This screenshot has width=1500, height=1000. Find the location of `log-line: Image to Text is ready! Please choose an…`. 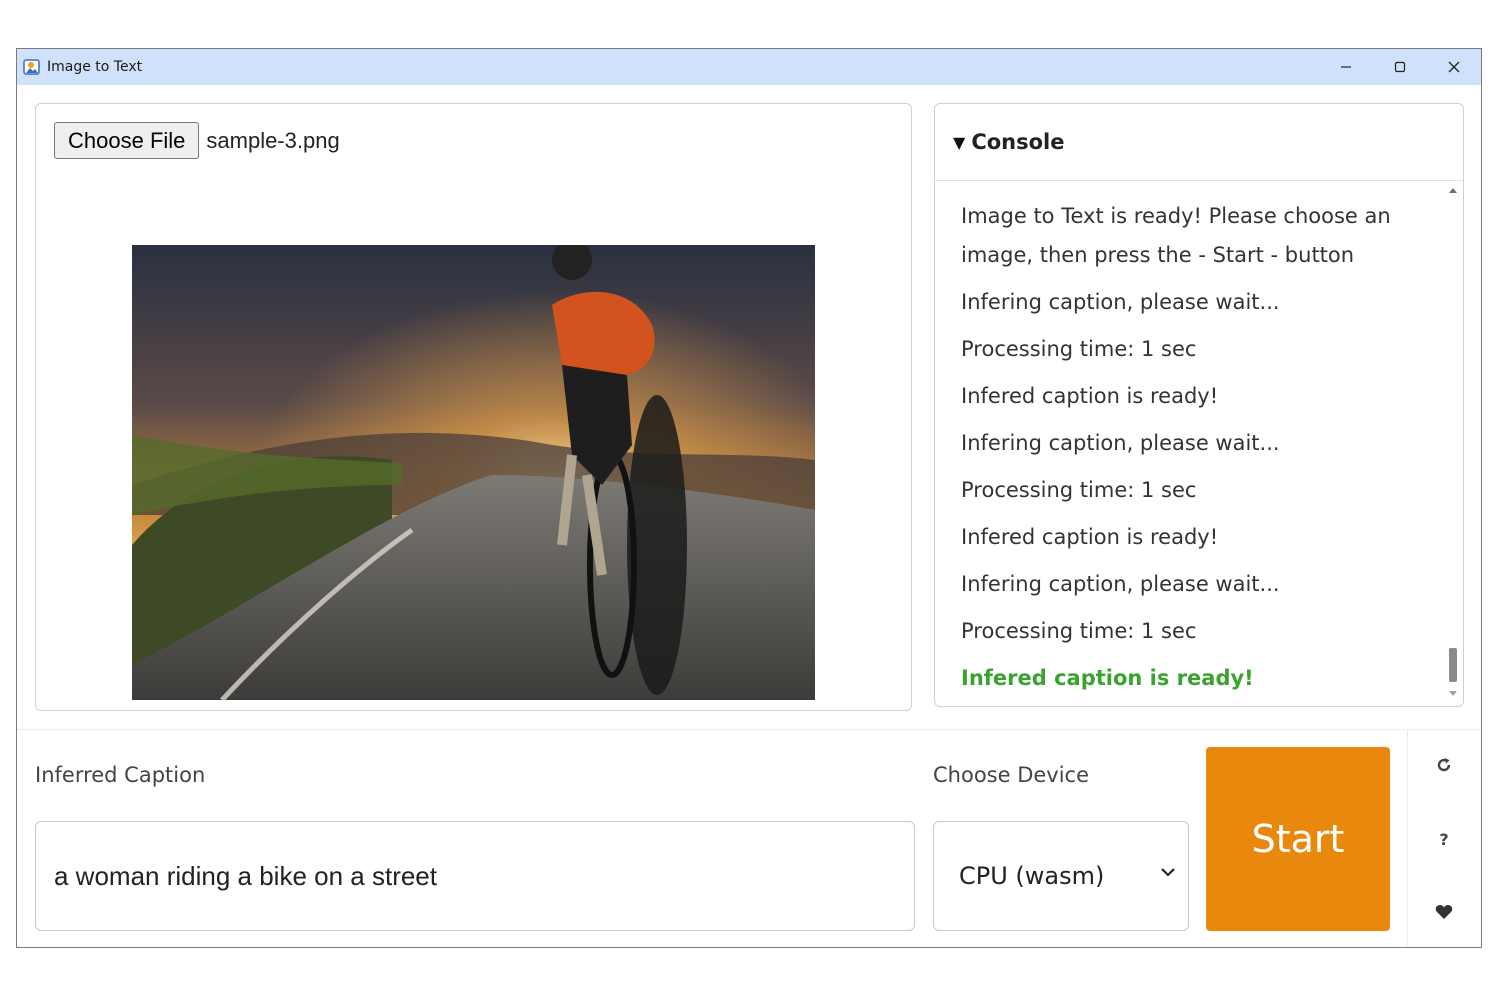

log-line: Image to Text is ready! Please choose an… is located at coordinates (1176, 235).